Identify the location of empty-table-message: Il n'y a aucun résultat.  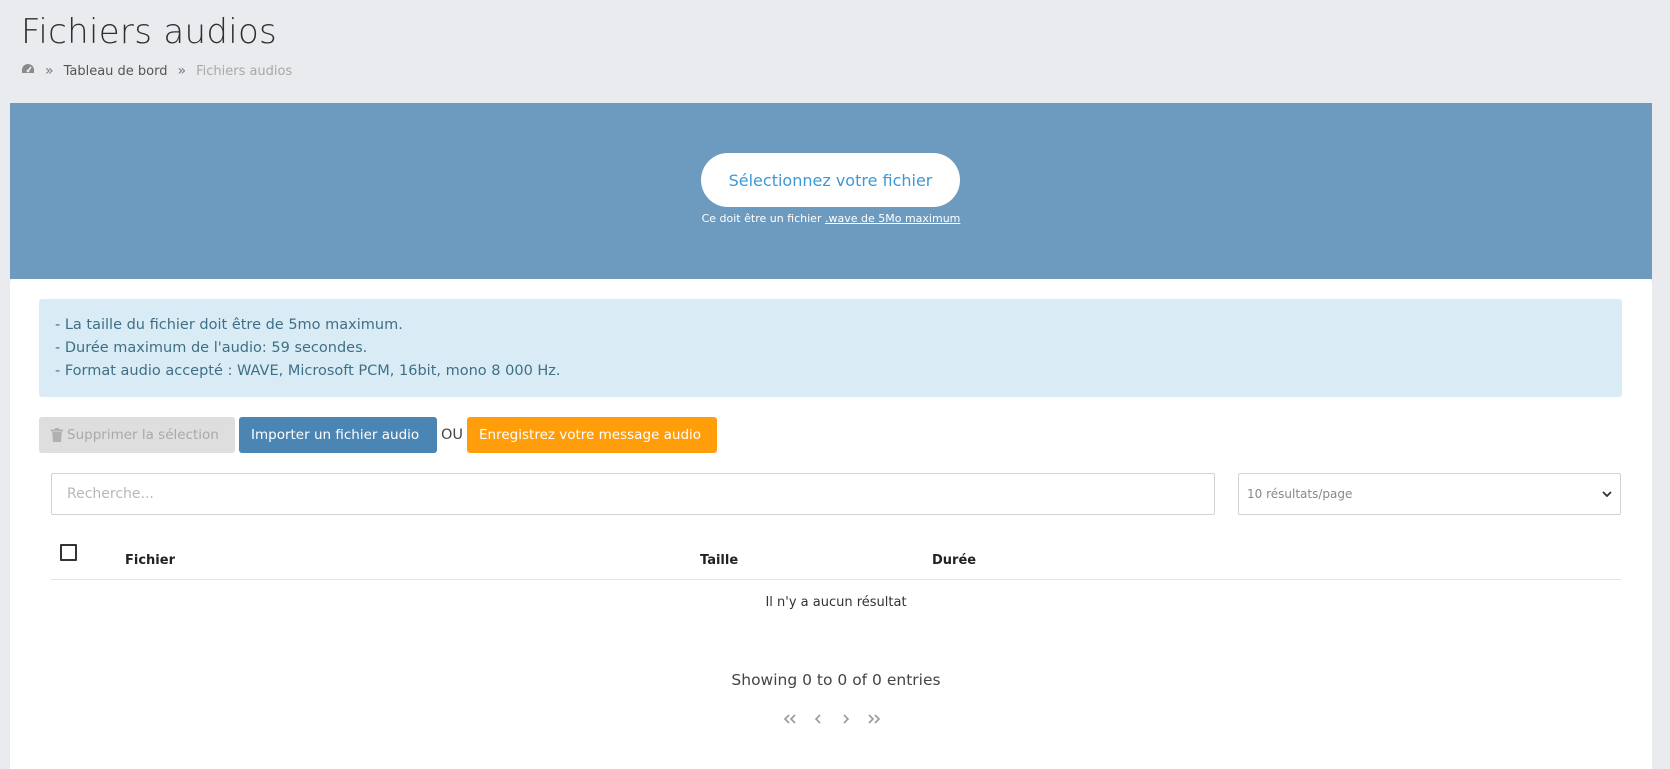
(836, 602).